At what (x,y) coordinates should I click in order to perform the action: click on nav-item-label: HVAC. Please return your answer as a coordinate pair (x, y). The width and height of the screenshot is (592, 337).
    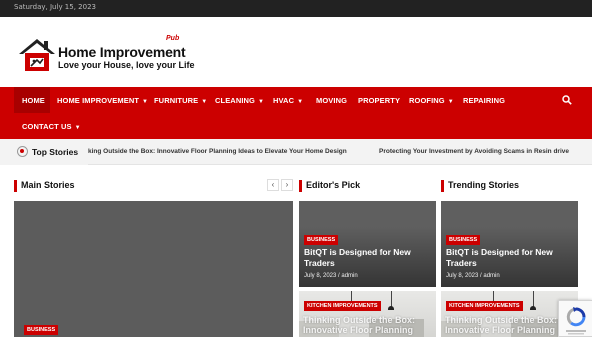
    Looking at the image, I should click on (284, 100).